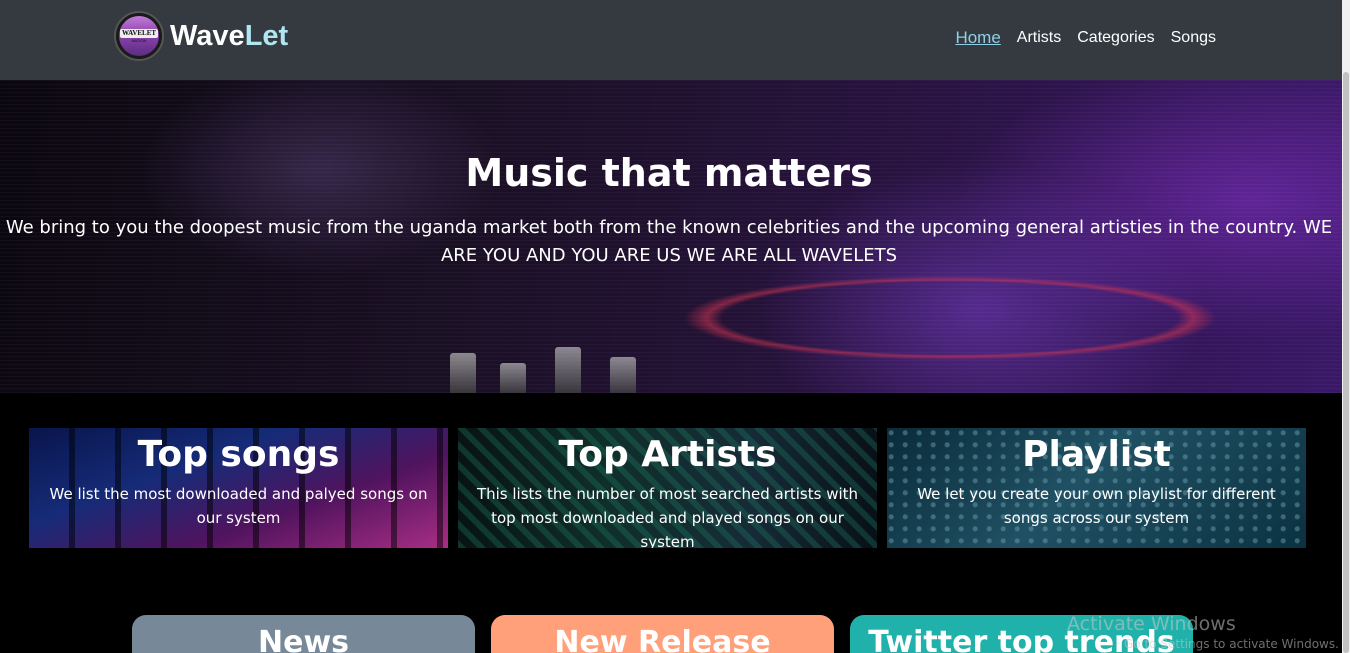 The width and height of the screenshot is (1350, 653). I want to click on scrollbar-thumb, so click(1346, 362).